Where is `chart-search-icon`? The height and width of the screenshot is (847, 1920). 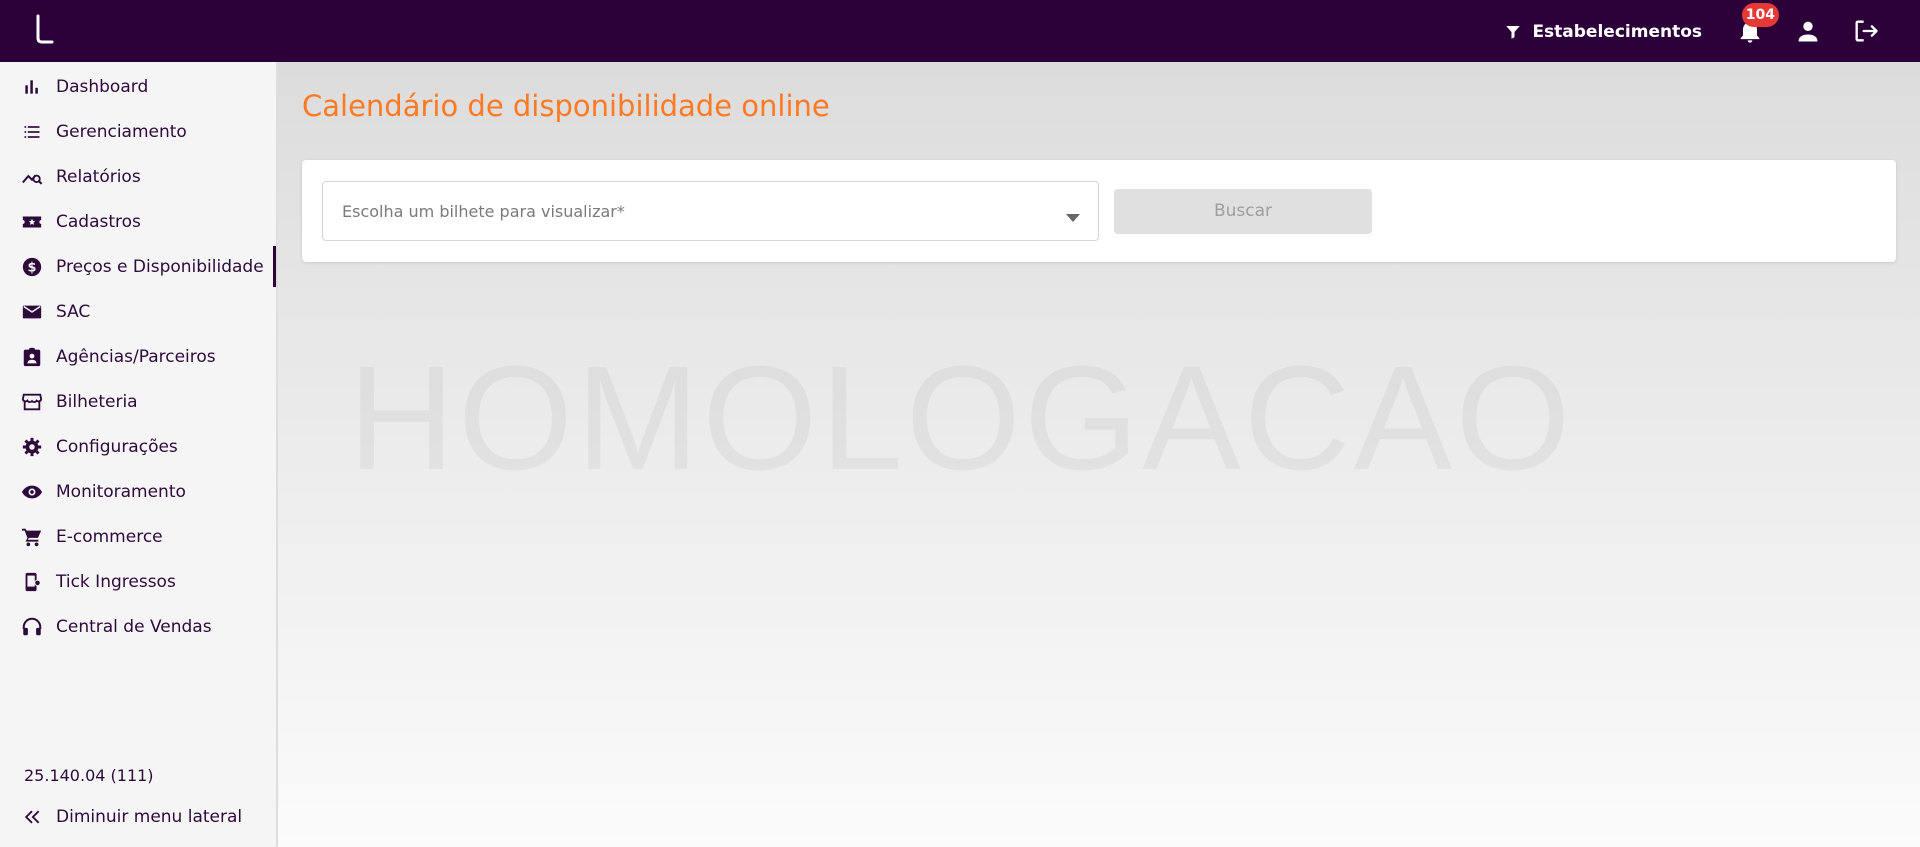 chart-search-icon is located at coordinates (32, 177).